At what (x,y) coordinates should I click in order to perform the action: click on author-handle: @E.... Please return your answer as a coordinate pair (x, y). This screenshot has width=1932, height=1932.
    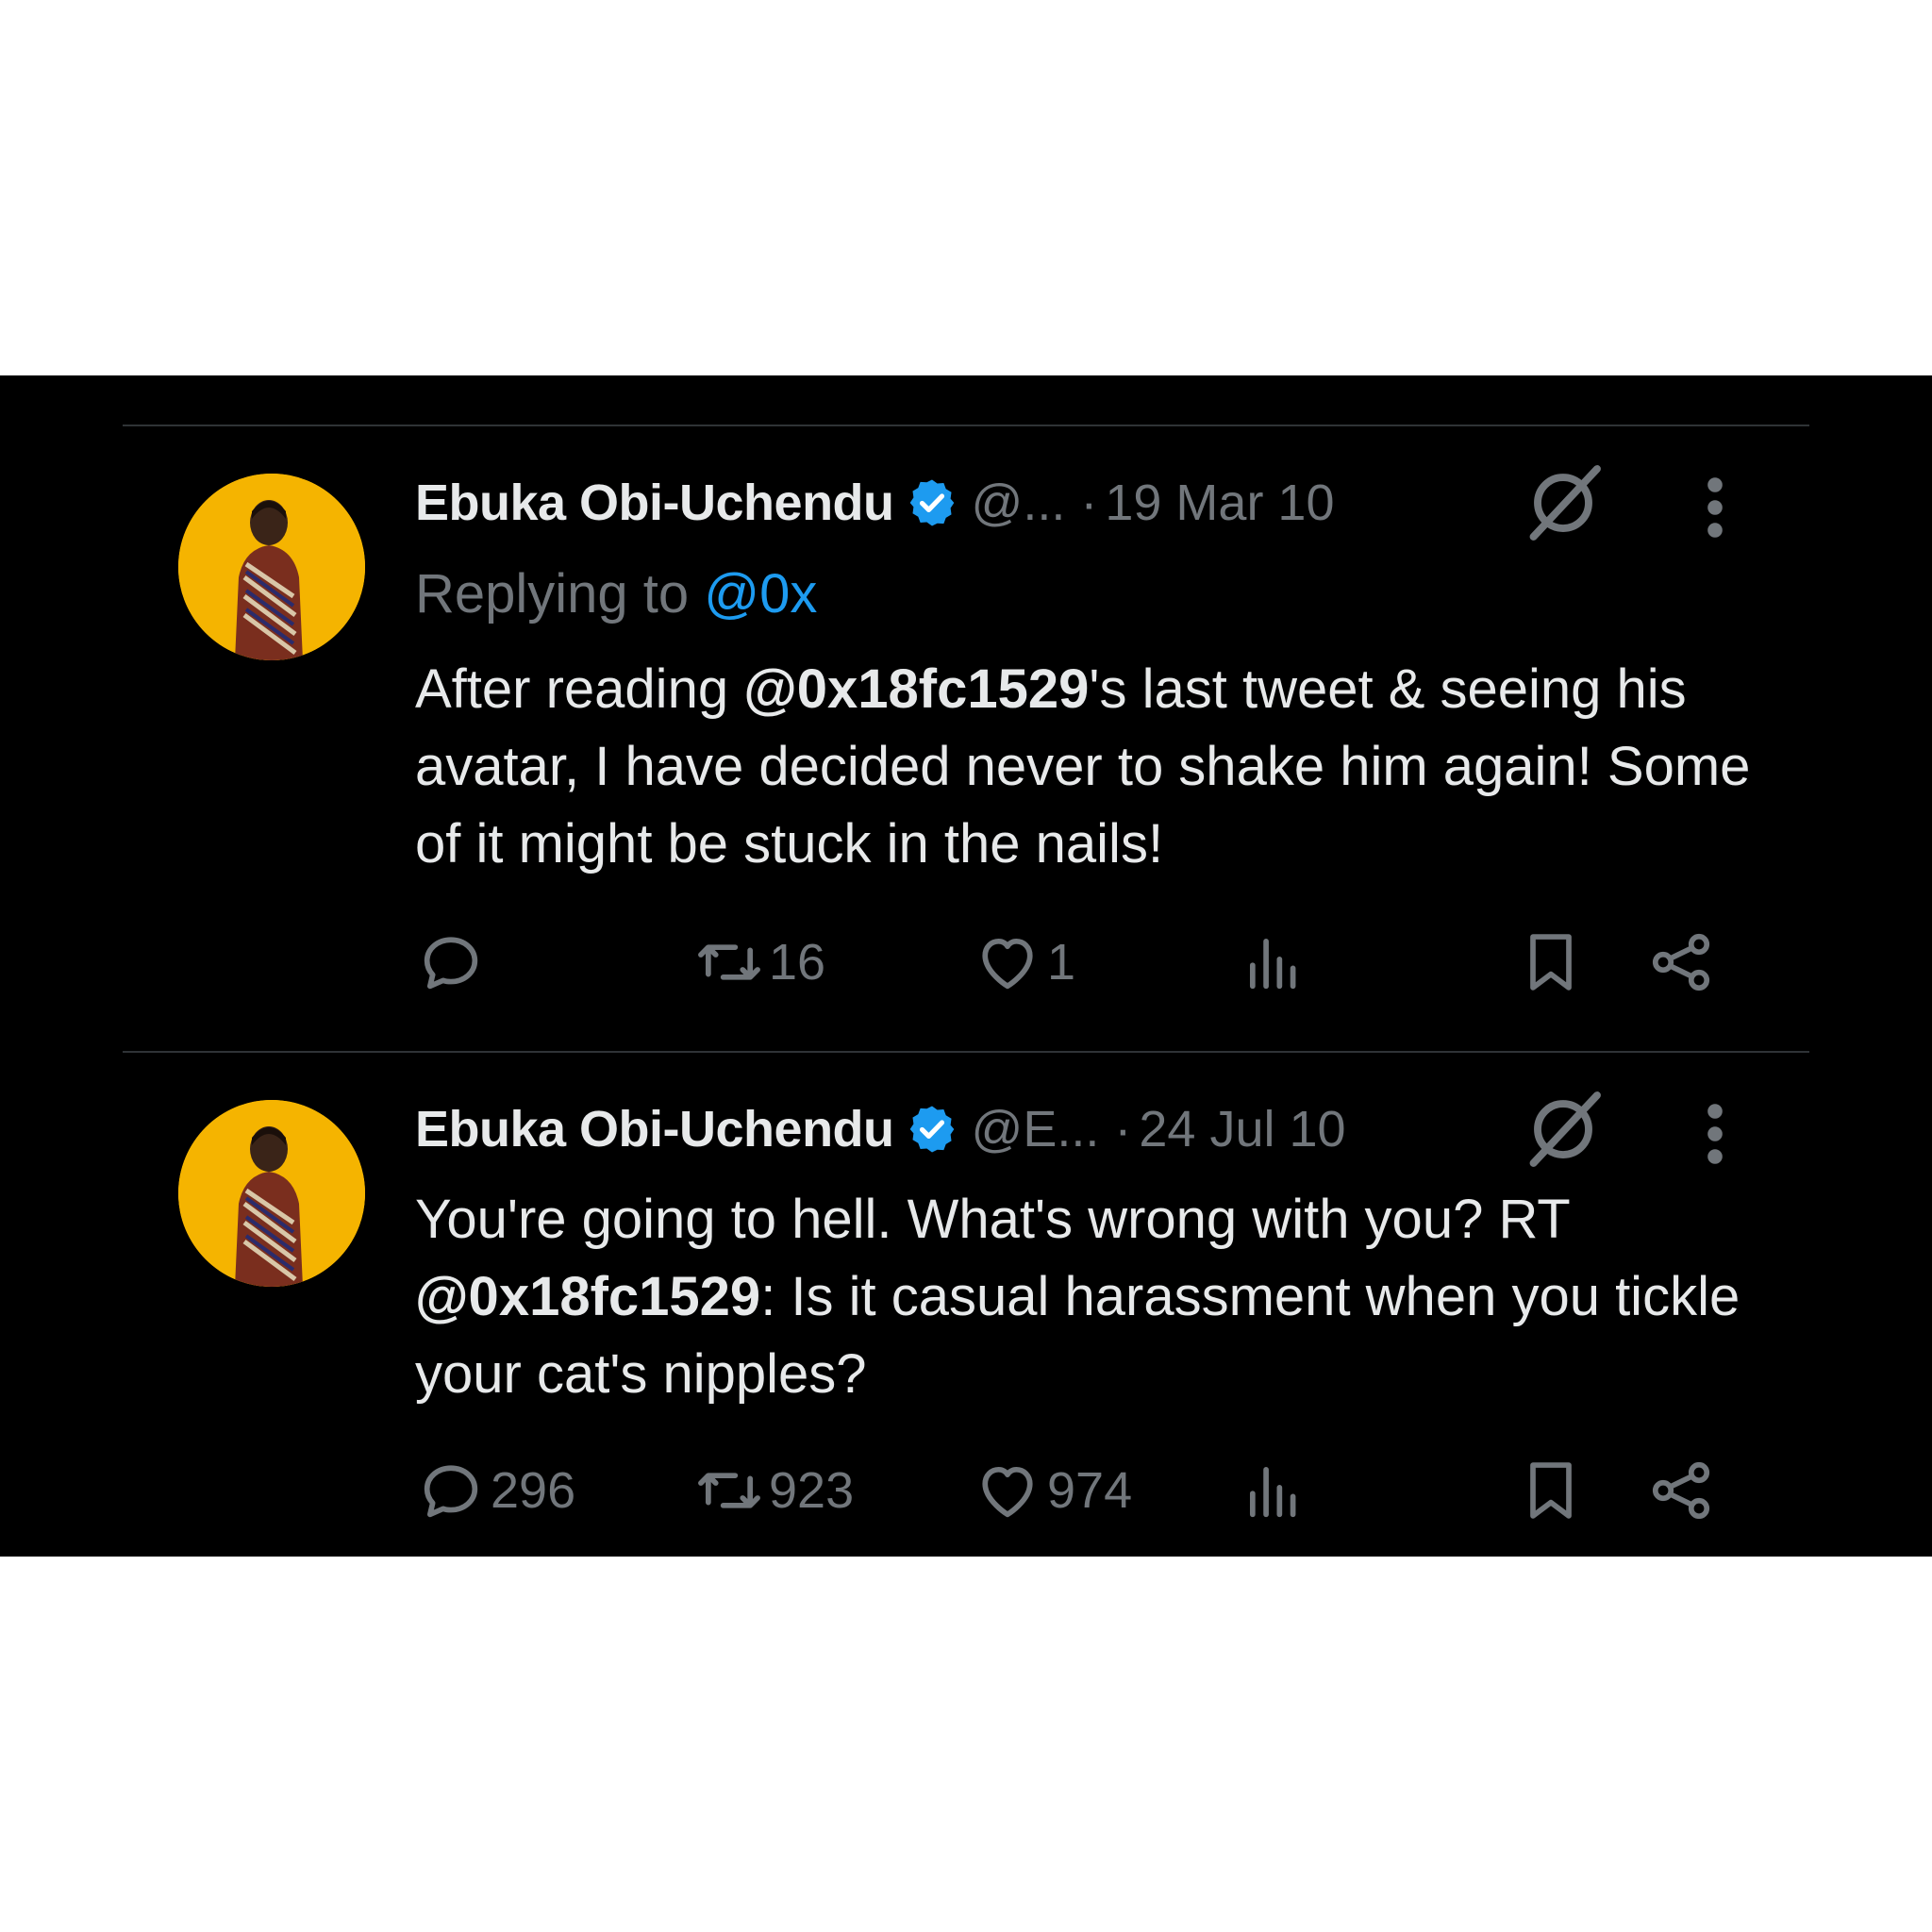
    Looking at the image, I should click on (1036, 1129).